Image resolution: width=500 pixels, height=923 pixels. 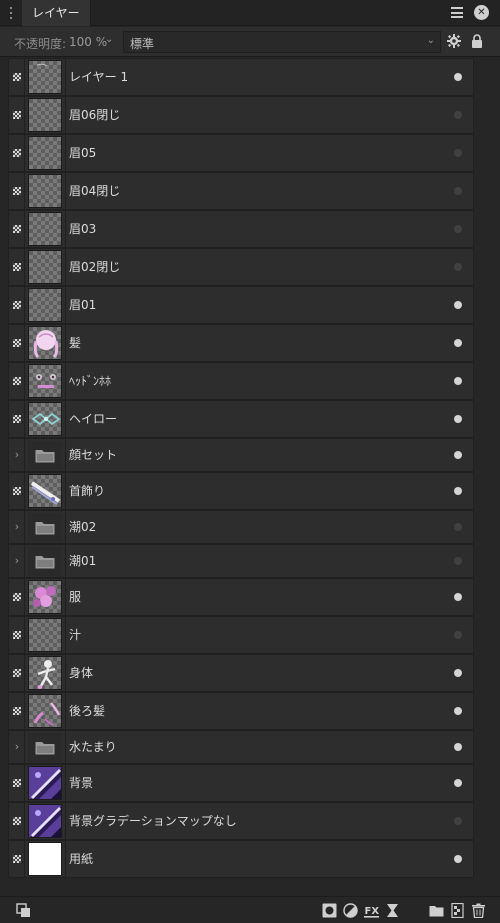 I want to click on add-group-icon, so click(x=436, y=910).